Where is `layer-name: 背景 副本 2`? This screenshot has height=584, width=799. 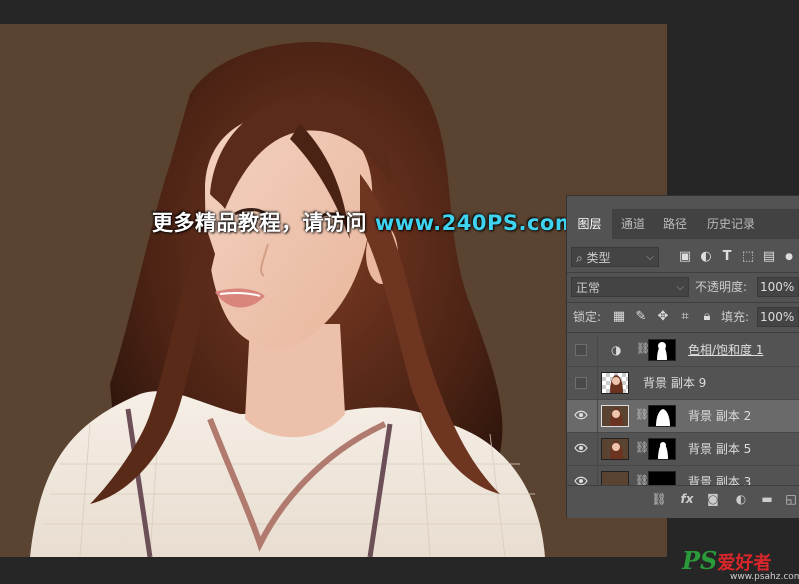
layer-name: 背景 副本 2 is located at coordinates (719, 416).